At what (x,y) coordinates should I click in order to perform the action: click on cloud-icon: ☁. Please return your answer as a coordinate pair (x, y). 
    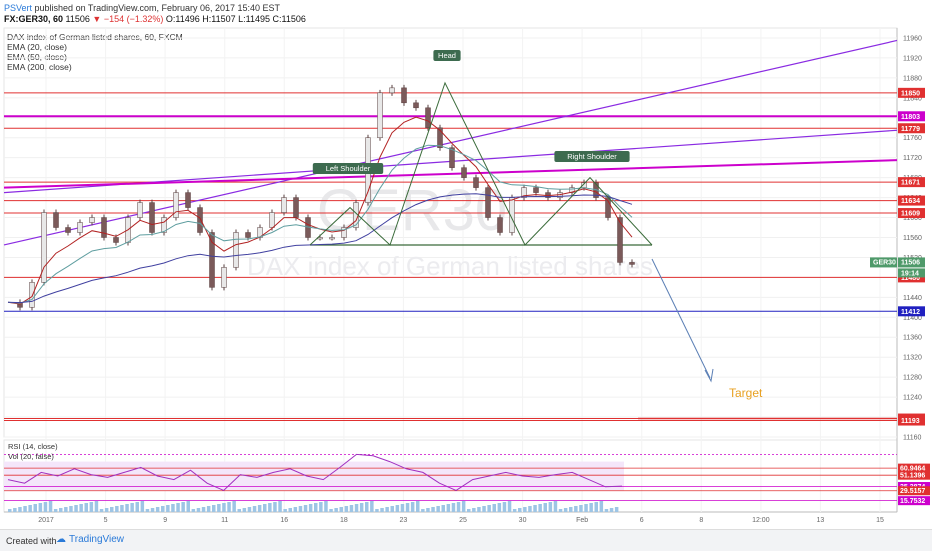
    Looking at the image, I should click on (61, 539).